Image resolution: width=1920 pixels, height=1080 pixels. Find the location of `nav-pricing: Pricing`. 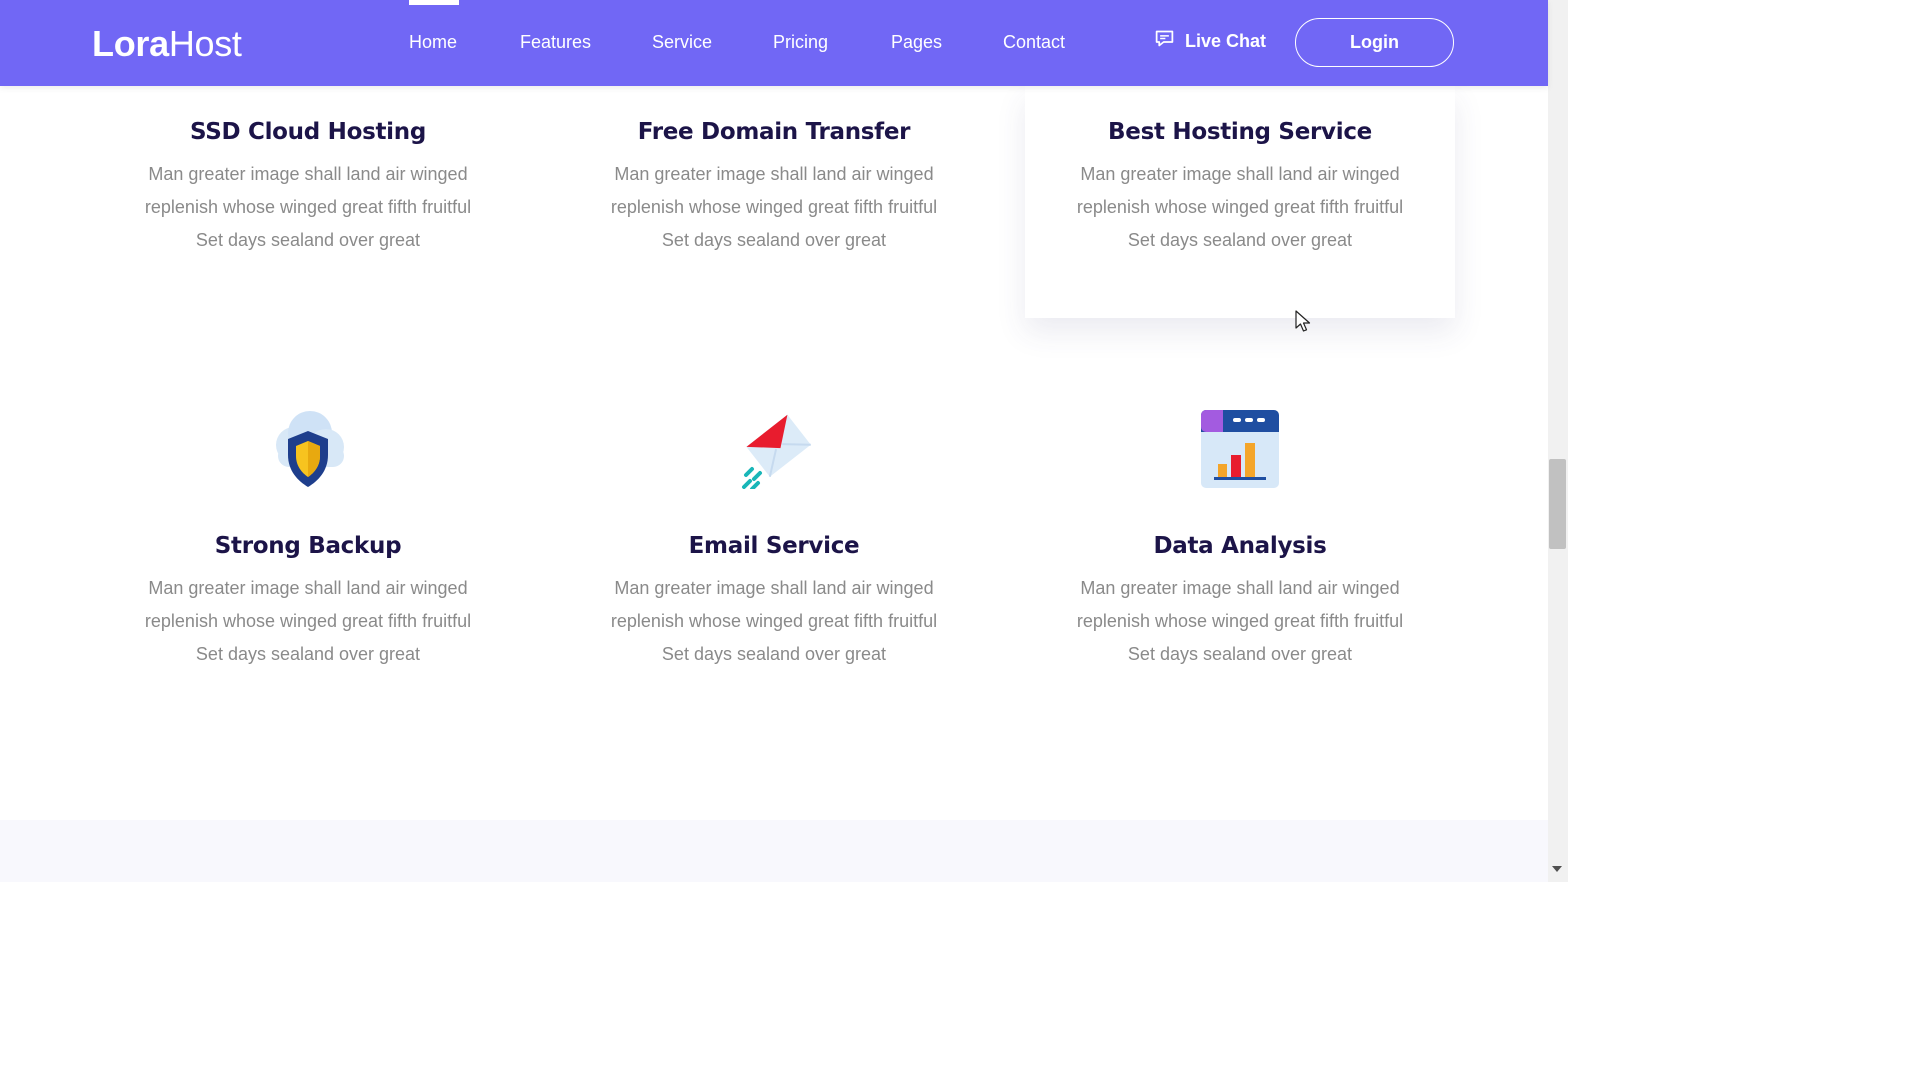

nav-pricing: Pricing is located at coordinates (800, 42).